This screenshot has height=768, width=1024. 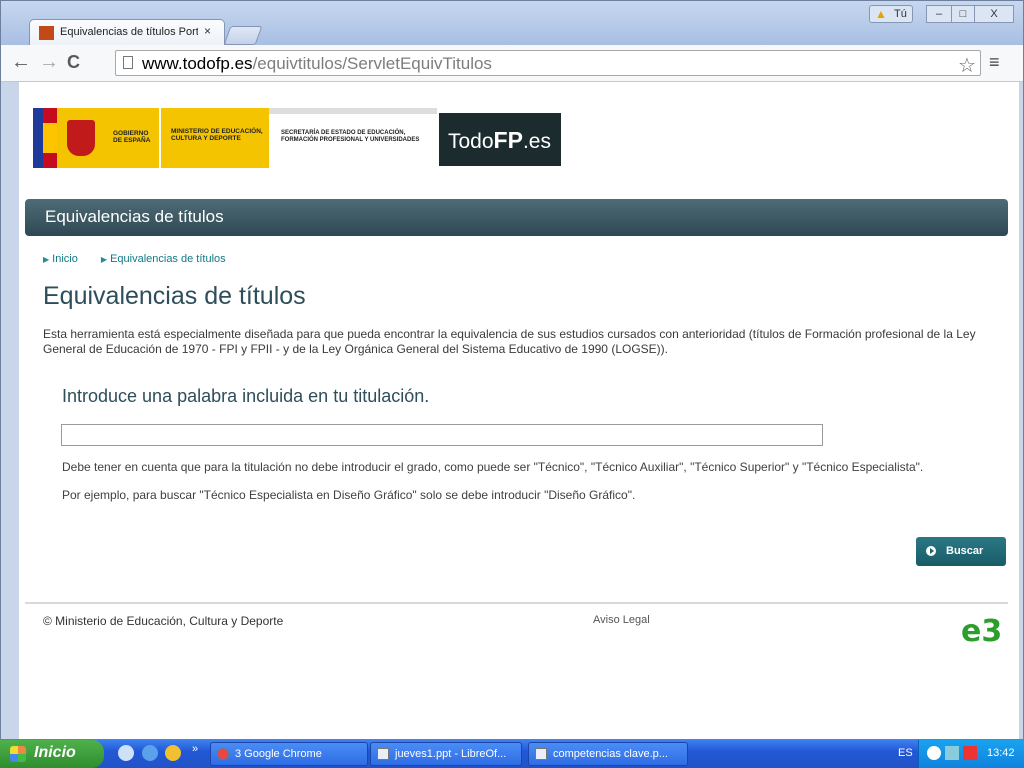 I want to click on url-path: /equivtitulos/ServletEquivTitulos, so click(x=372, y=63).